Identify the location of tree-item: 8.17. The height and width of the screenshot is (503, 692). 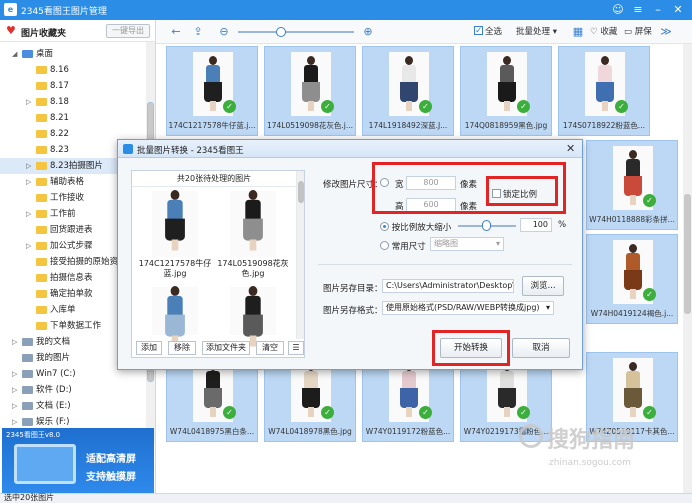
(73, 86).